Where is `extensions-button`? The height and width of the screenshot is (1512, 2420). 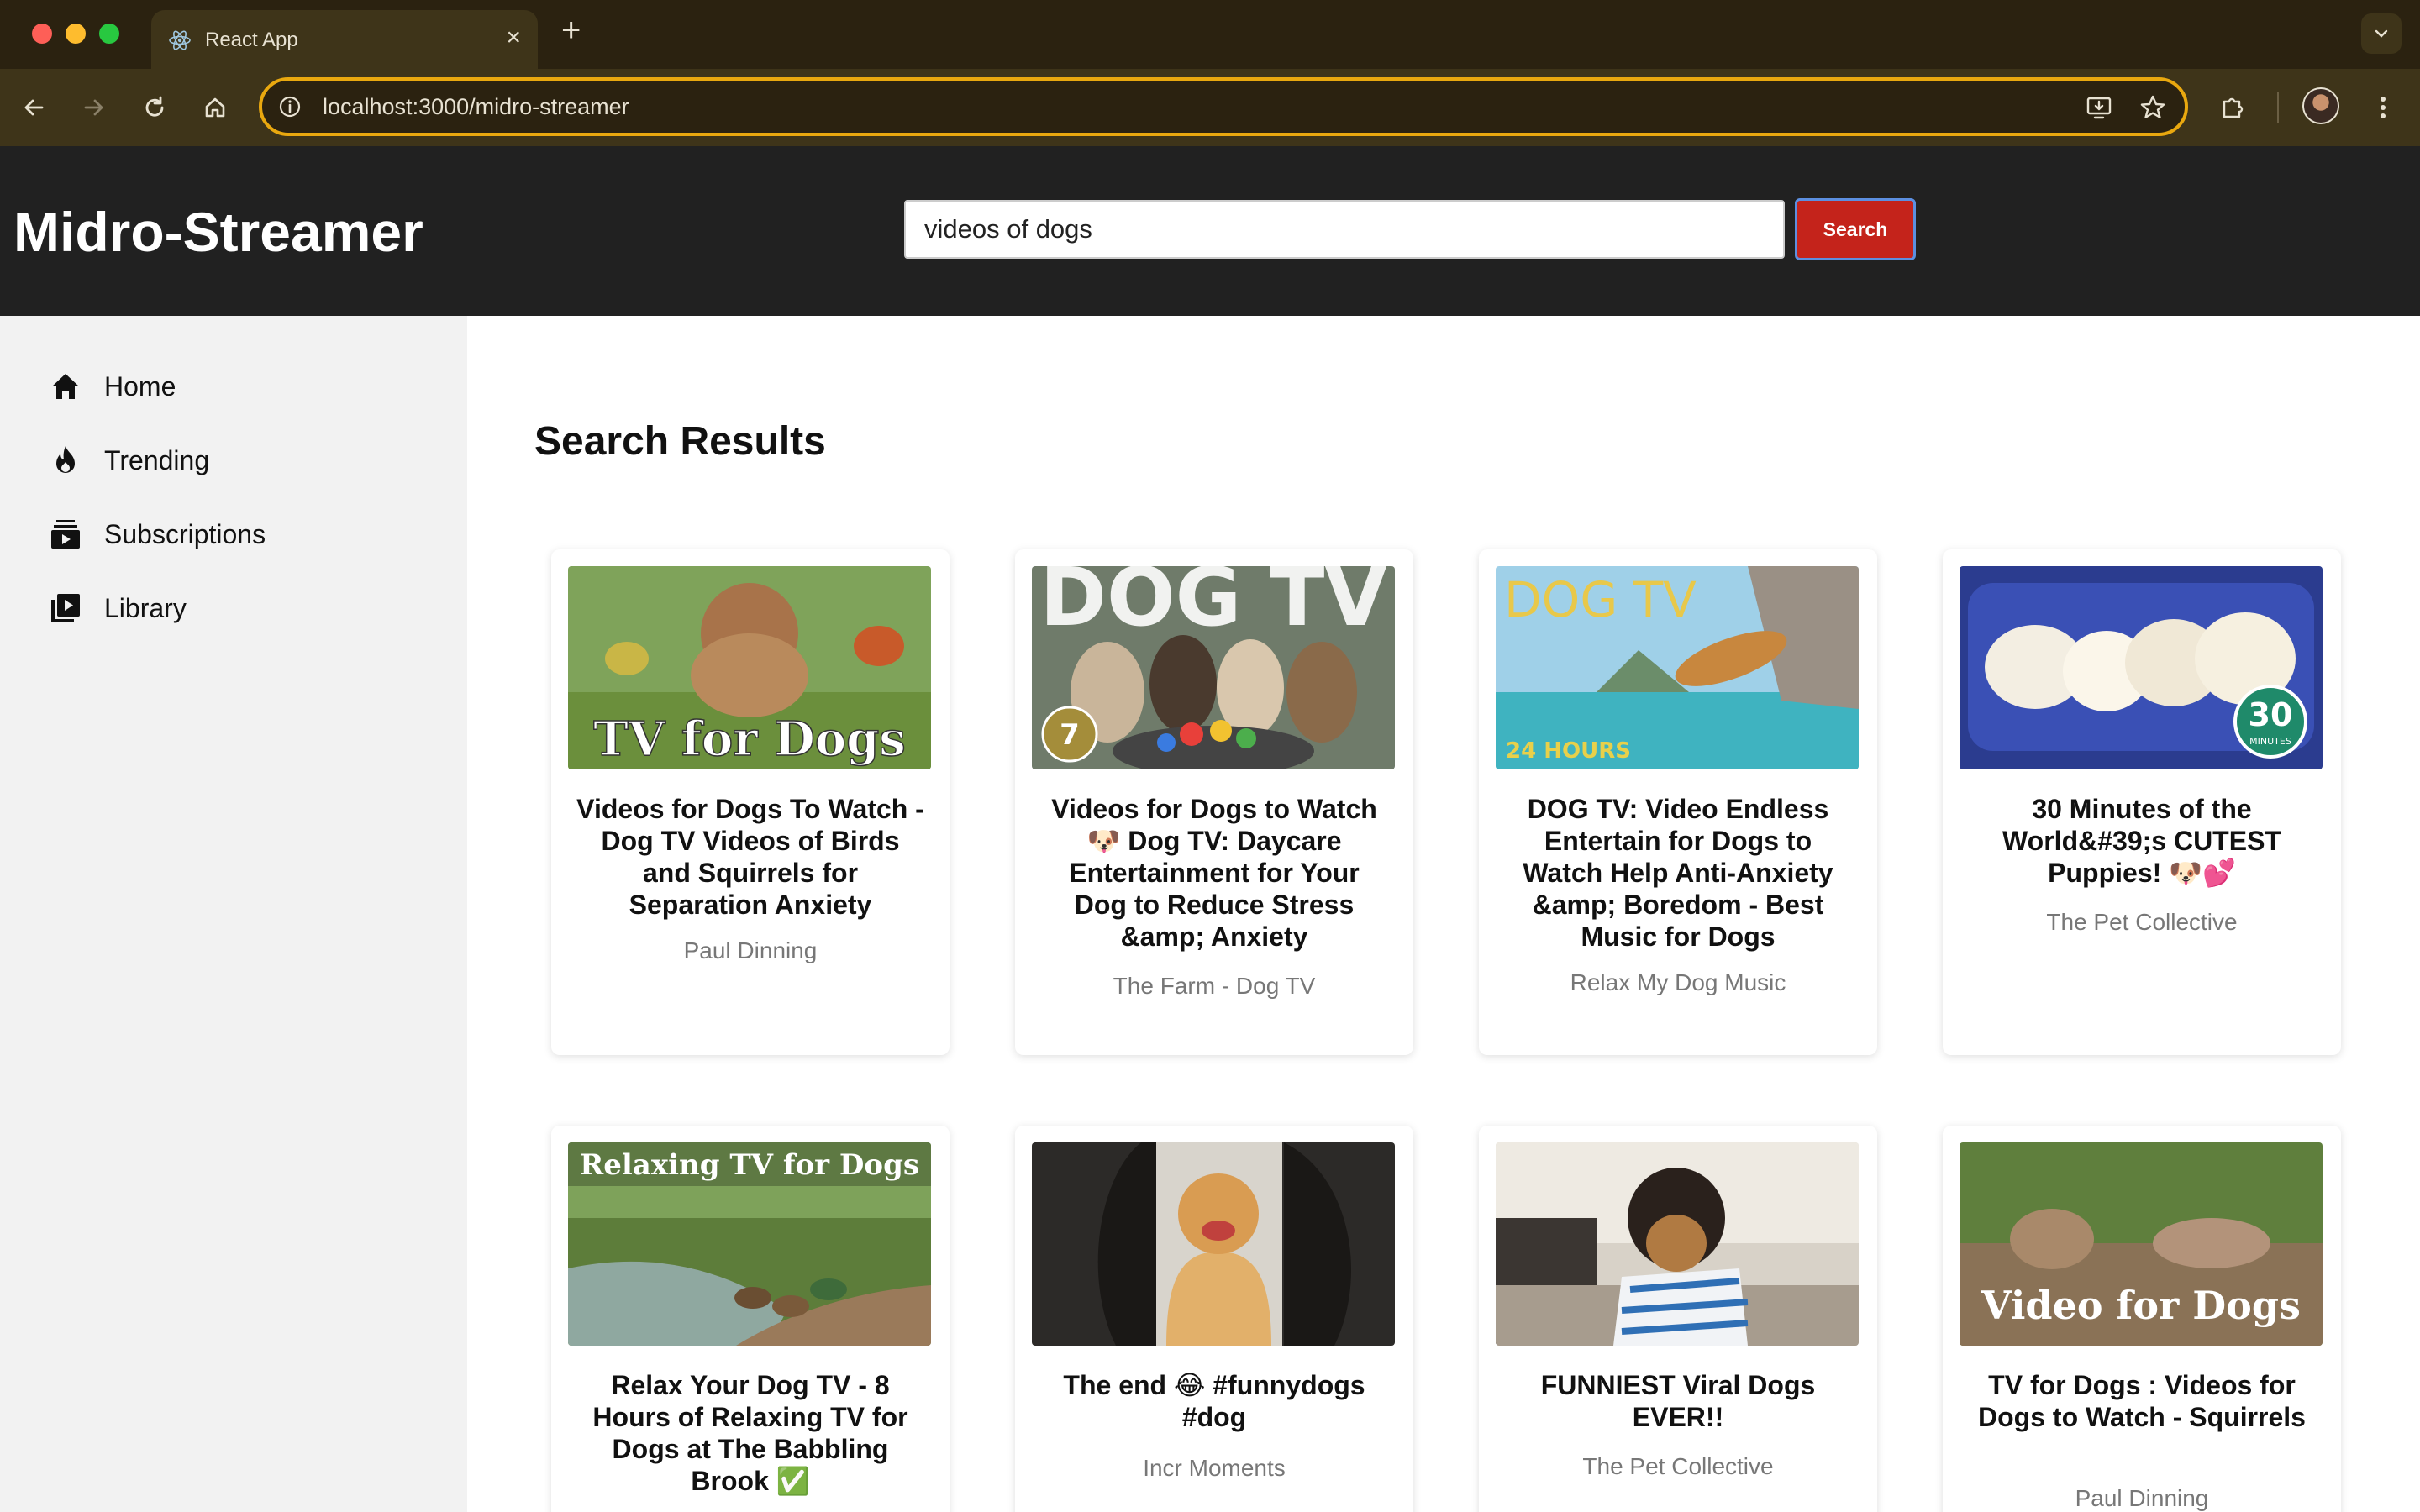
extensions-button is located at coordinates (2233, 107).